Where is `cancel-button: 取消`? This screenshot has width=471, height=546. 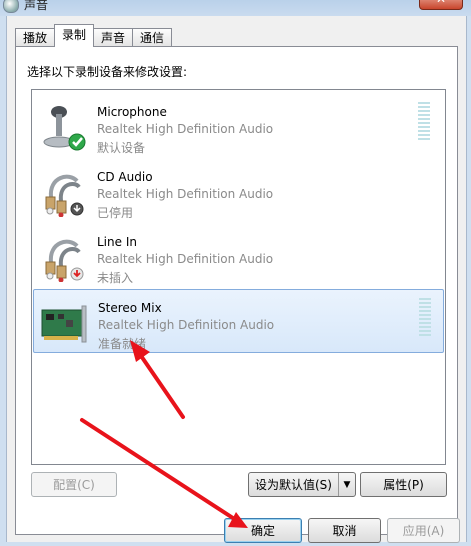 cancel-button: 取消 is located at coordinates (344, 530).